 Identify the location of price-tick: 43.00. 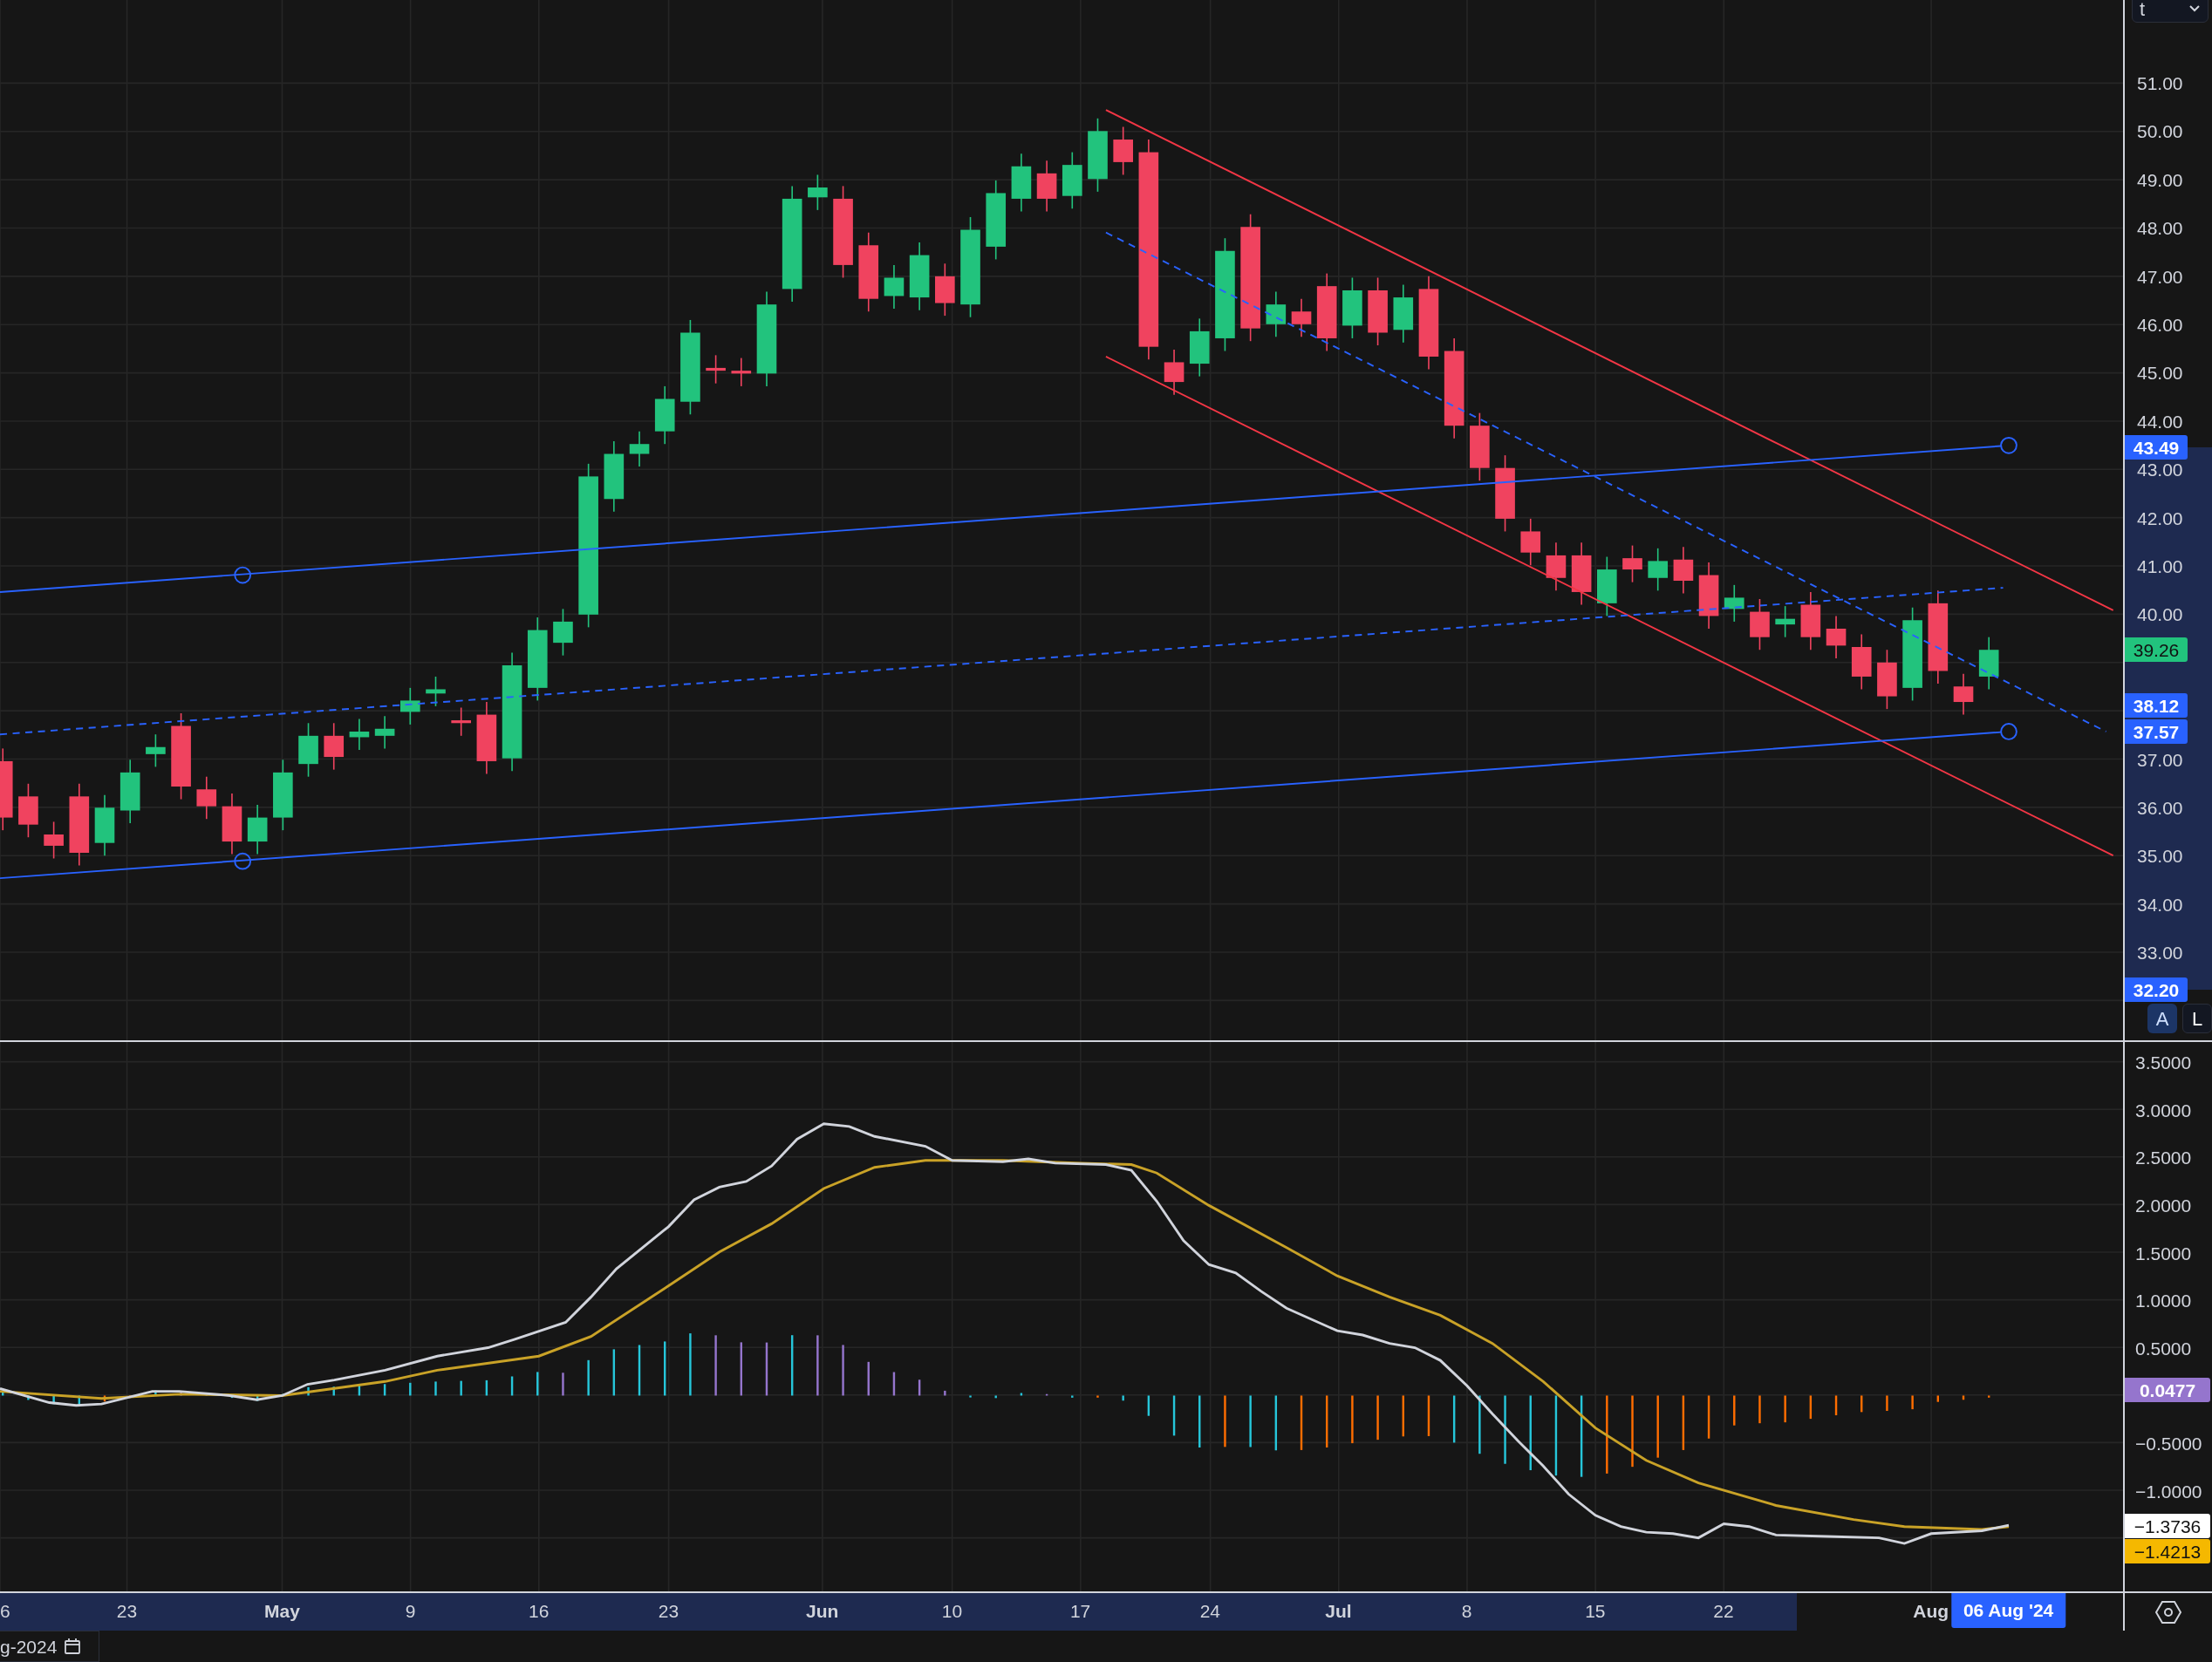
(2160, 470).